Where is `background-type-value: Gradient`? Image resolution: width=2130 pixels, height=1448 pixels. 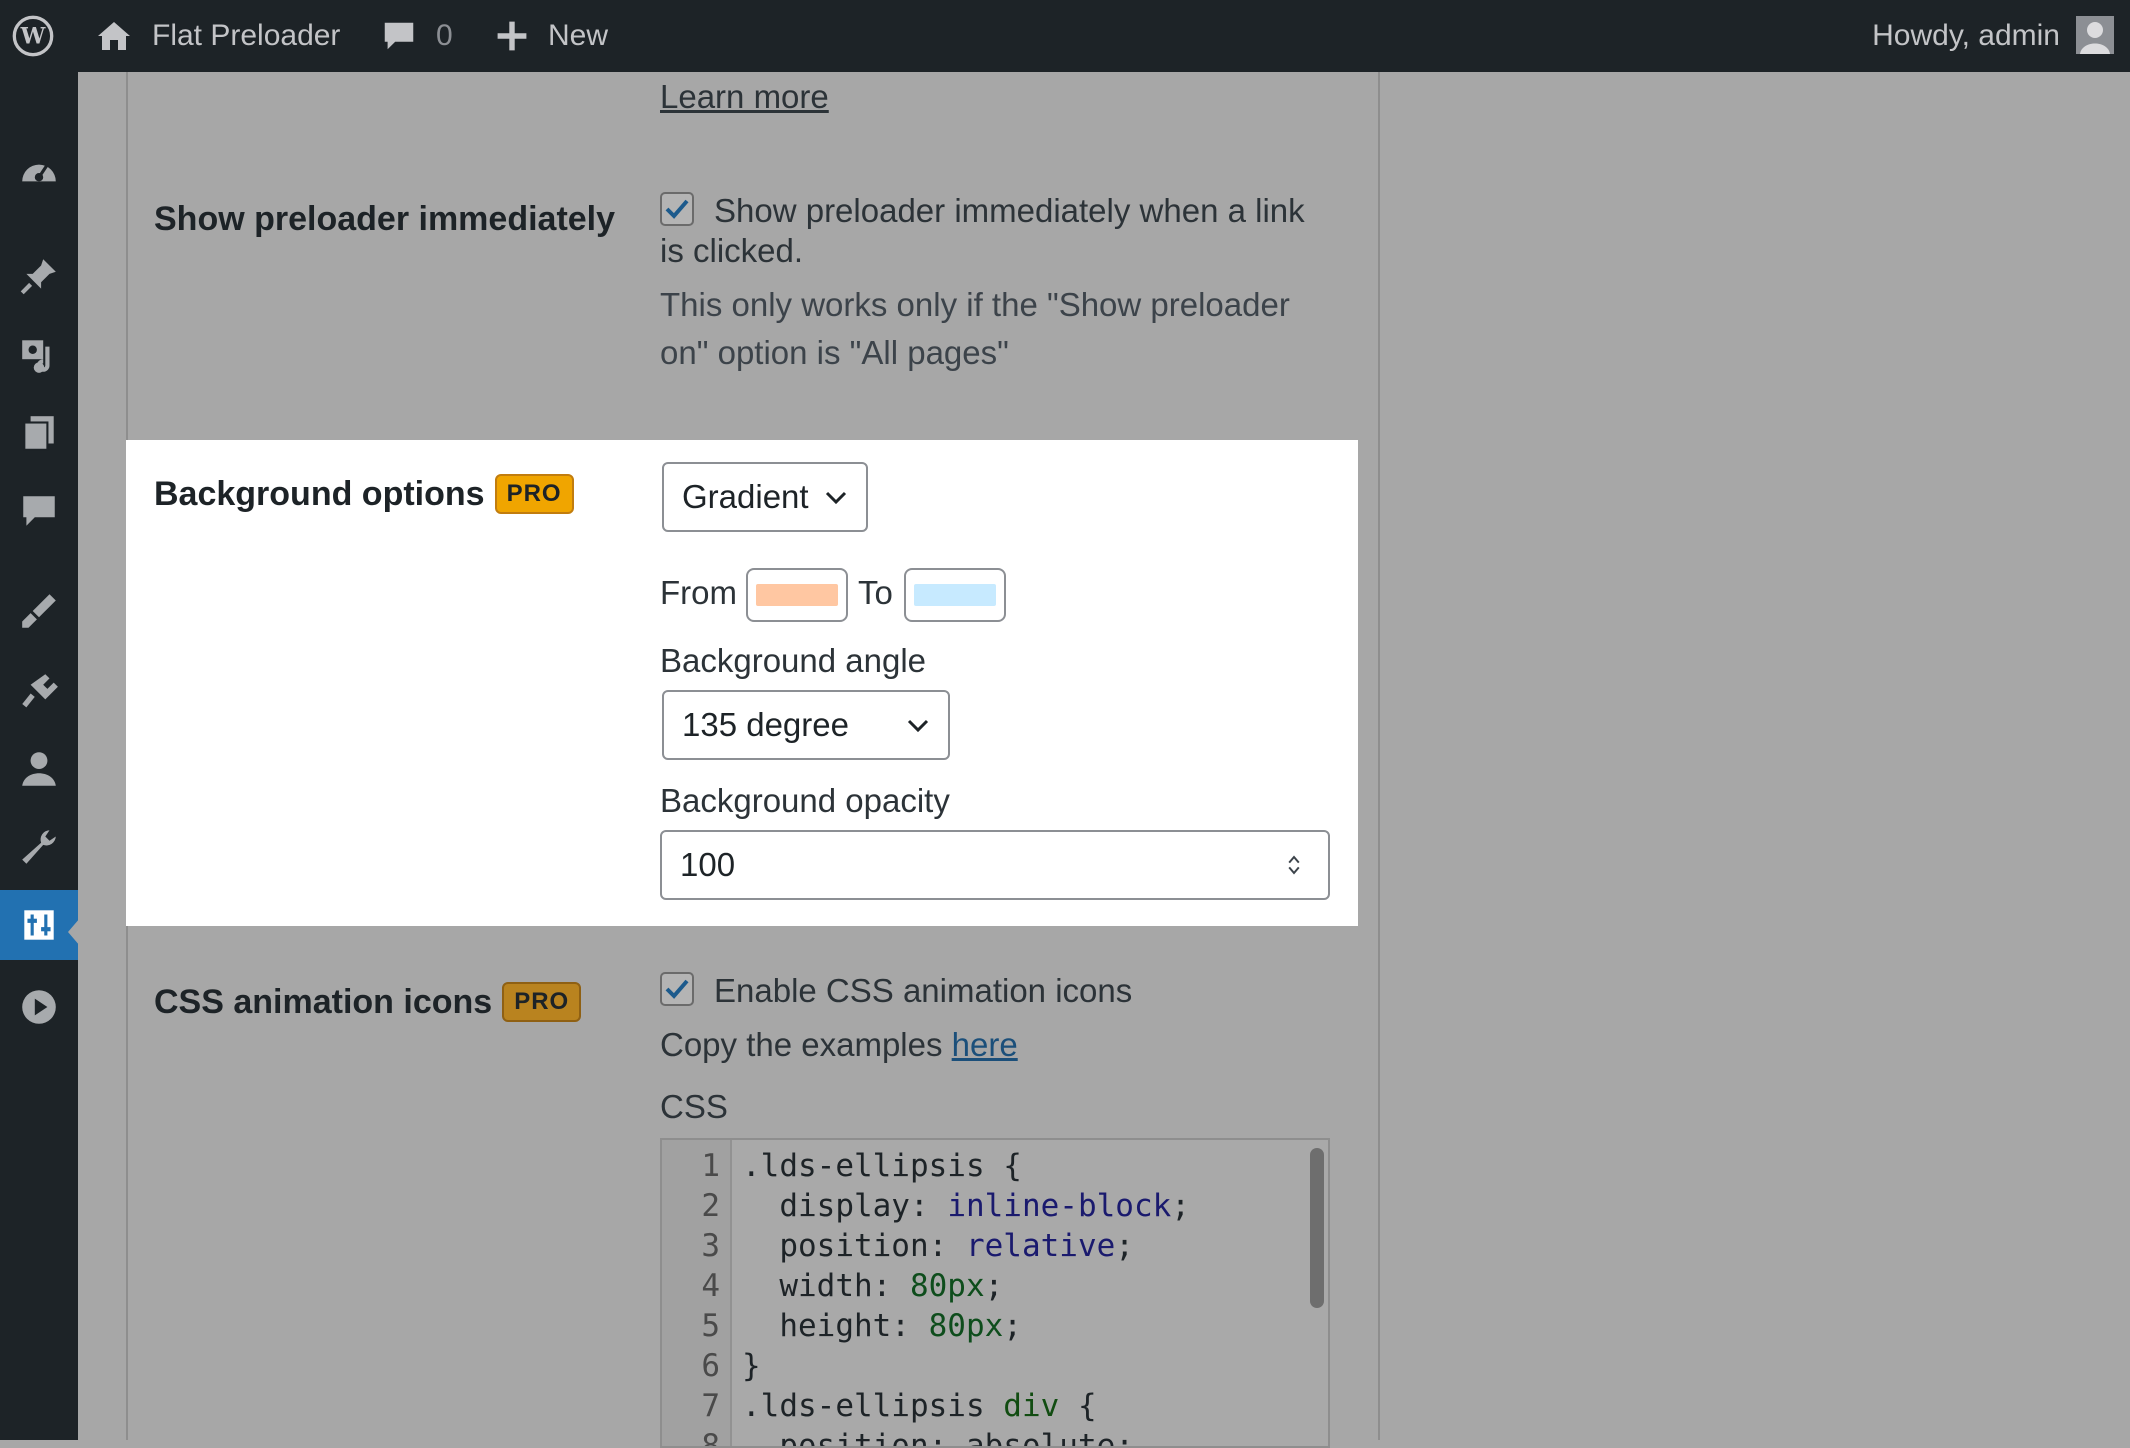
background-type-value: Gradient is located at coordinates (745, 496).